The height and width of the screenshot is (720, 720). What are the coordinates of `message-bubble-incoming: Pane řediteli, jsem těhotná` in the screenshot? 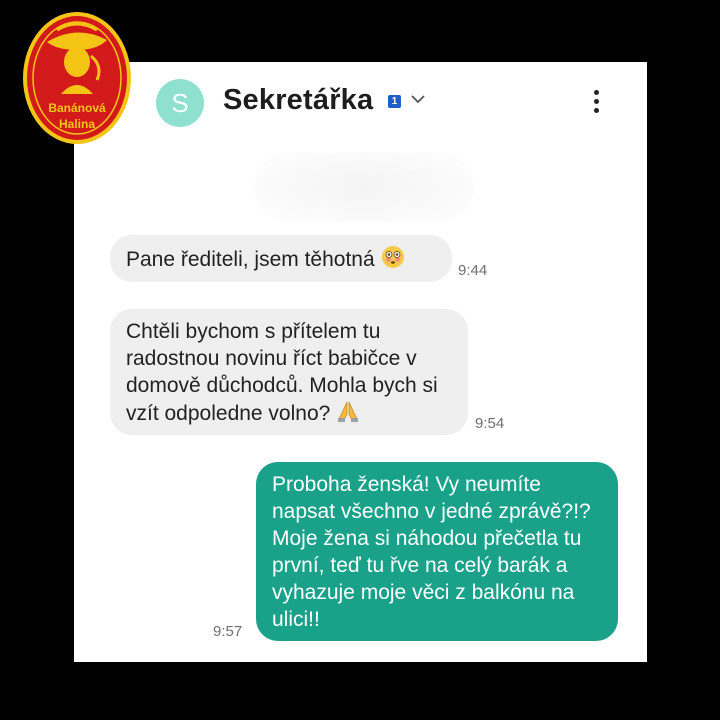 It's located at (281, 258).